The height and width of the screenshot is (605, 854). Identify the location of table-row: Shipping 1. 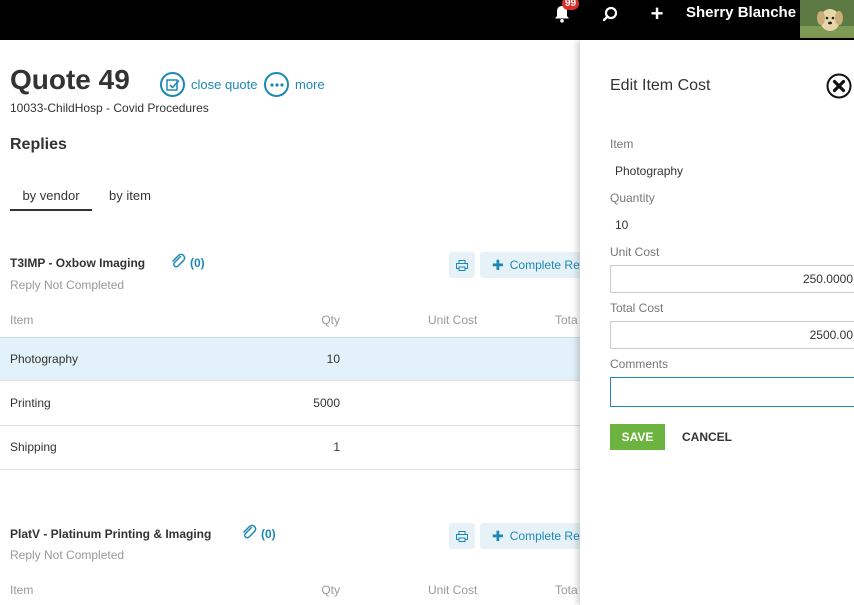
(290, 448).